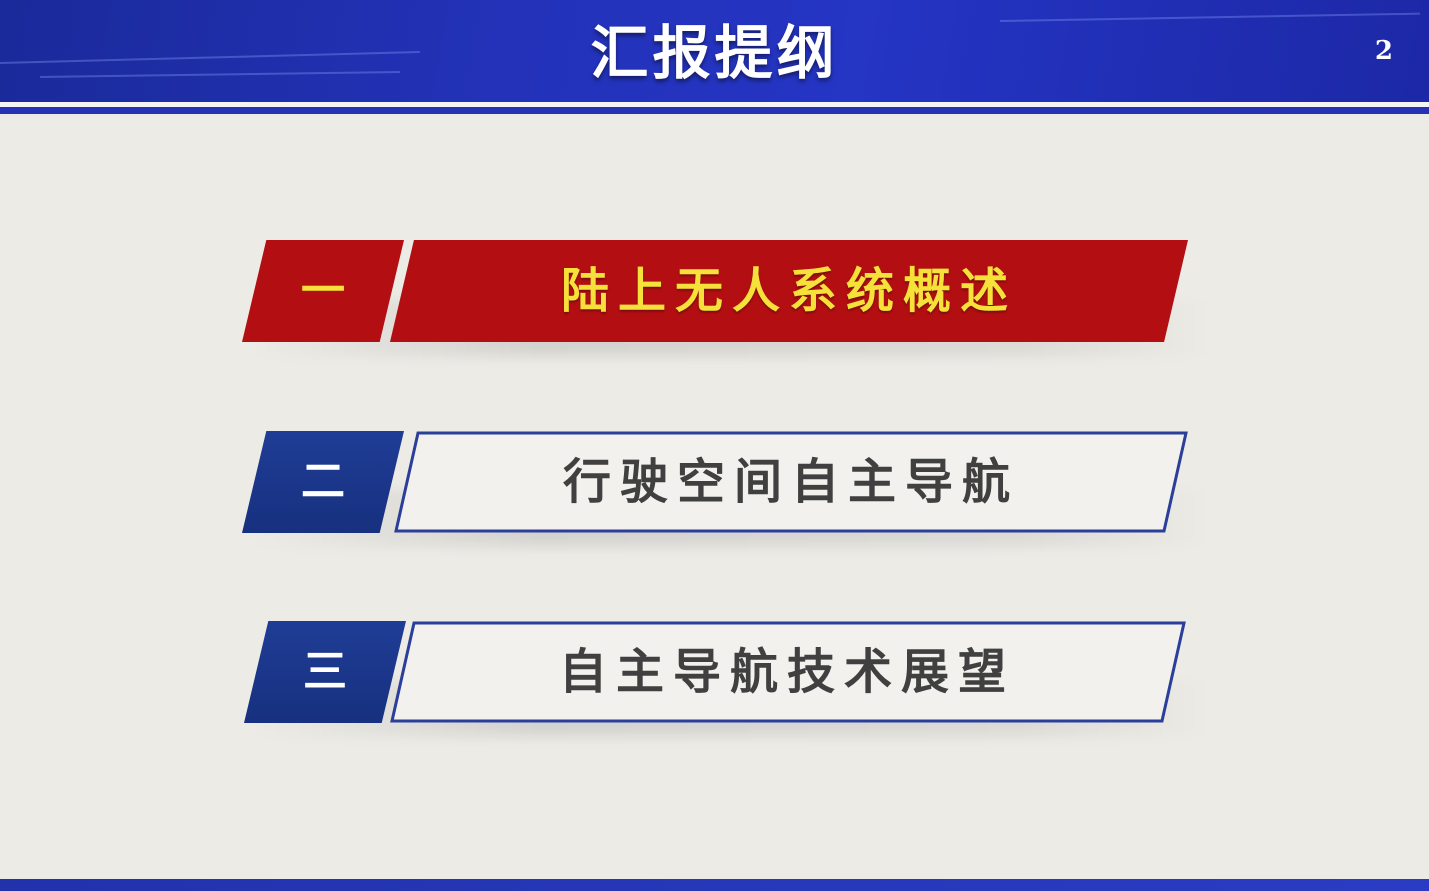  I want to click on outline-label-bar: 自主导航技术展望, so click(787, 672).